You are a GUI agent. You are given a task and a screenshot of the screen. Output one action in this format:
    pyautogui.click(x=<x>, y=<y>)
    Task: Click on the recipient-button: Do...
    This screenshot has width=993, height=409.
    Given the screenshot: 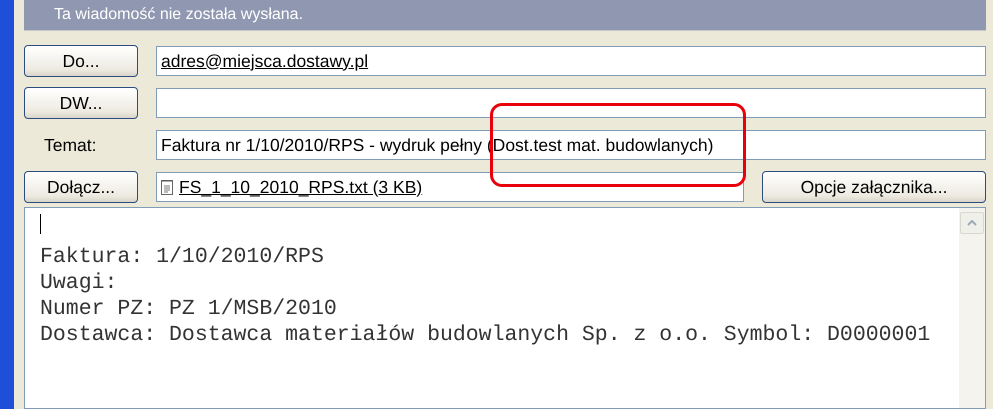 What is the action you would take?
    pyautogui.click(x=81, y=61)
    